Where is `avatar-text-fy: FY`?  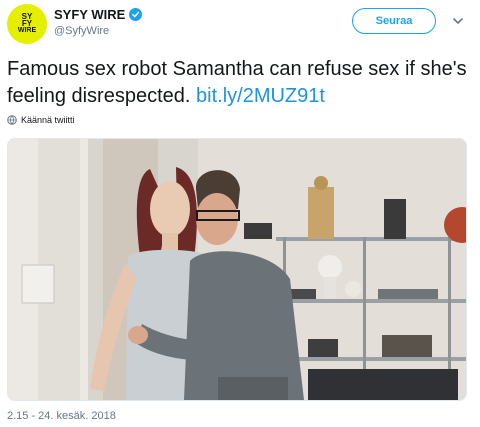
avatar-text-fy: FY is located at coordinates (27, 23).